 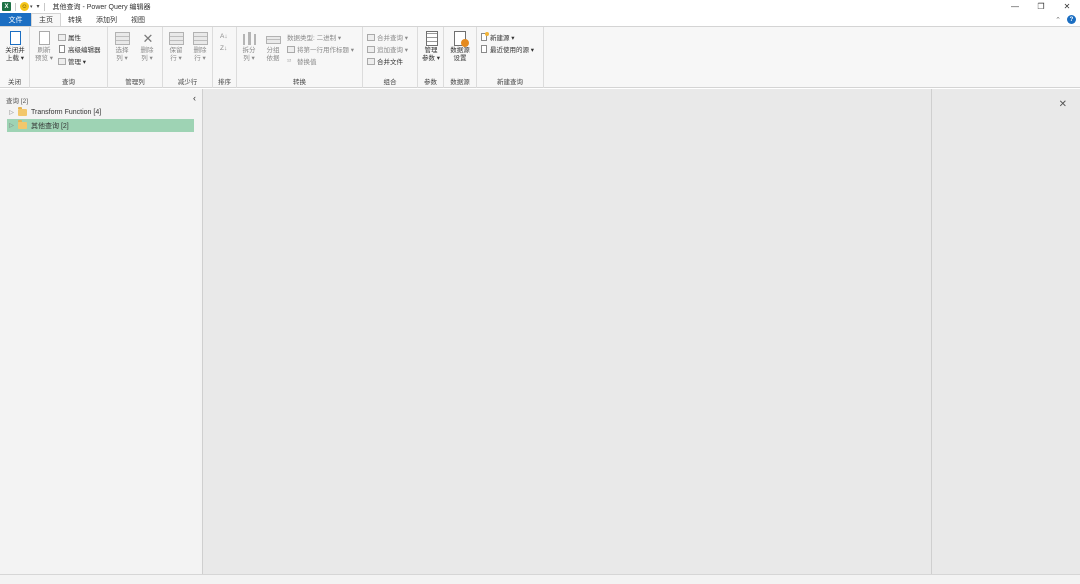 I want to click on group-new-query: 新建源 ▾ 最近使用的源 ▾ 新建查询, so click(x=510, y=57).